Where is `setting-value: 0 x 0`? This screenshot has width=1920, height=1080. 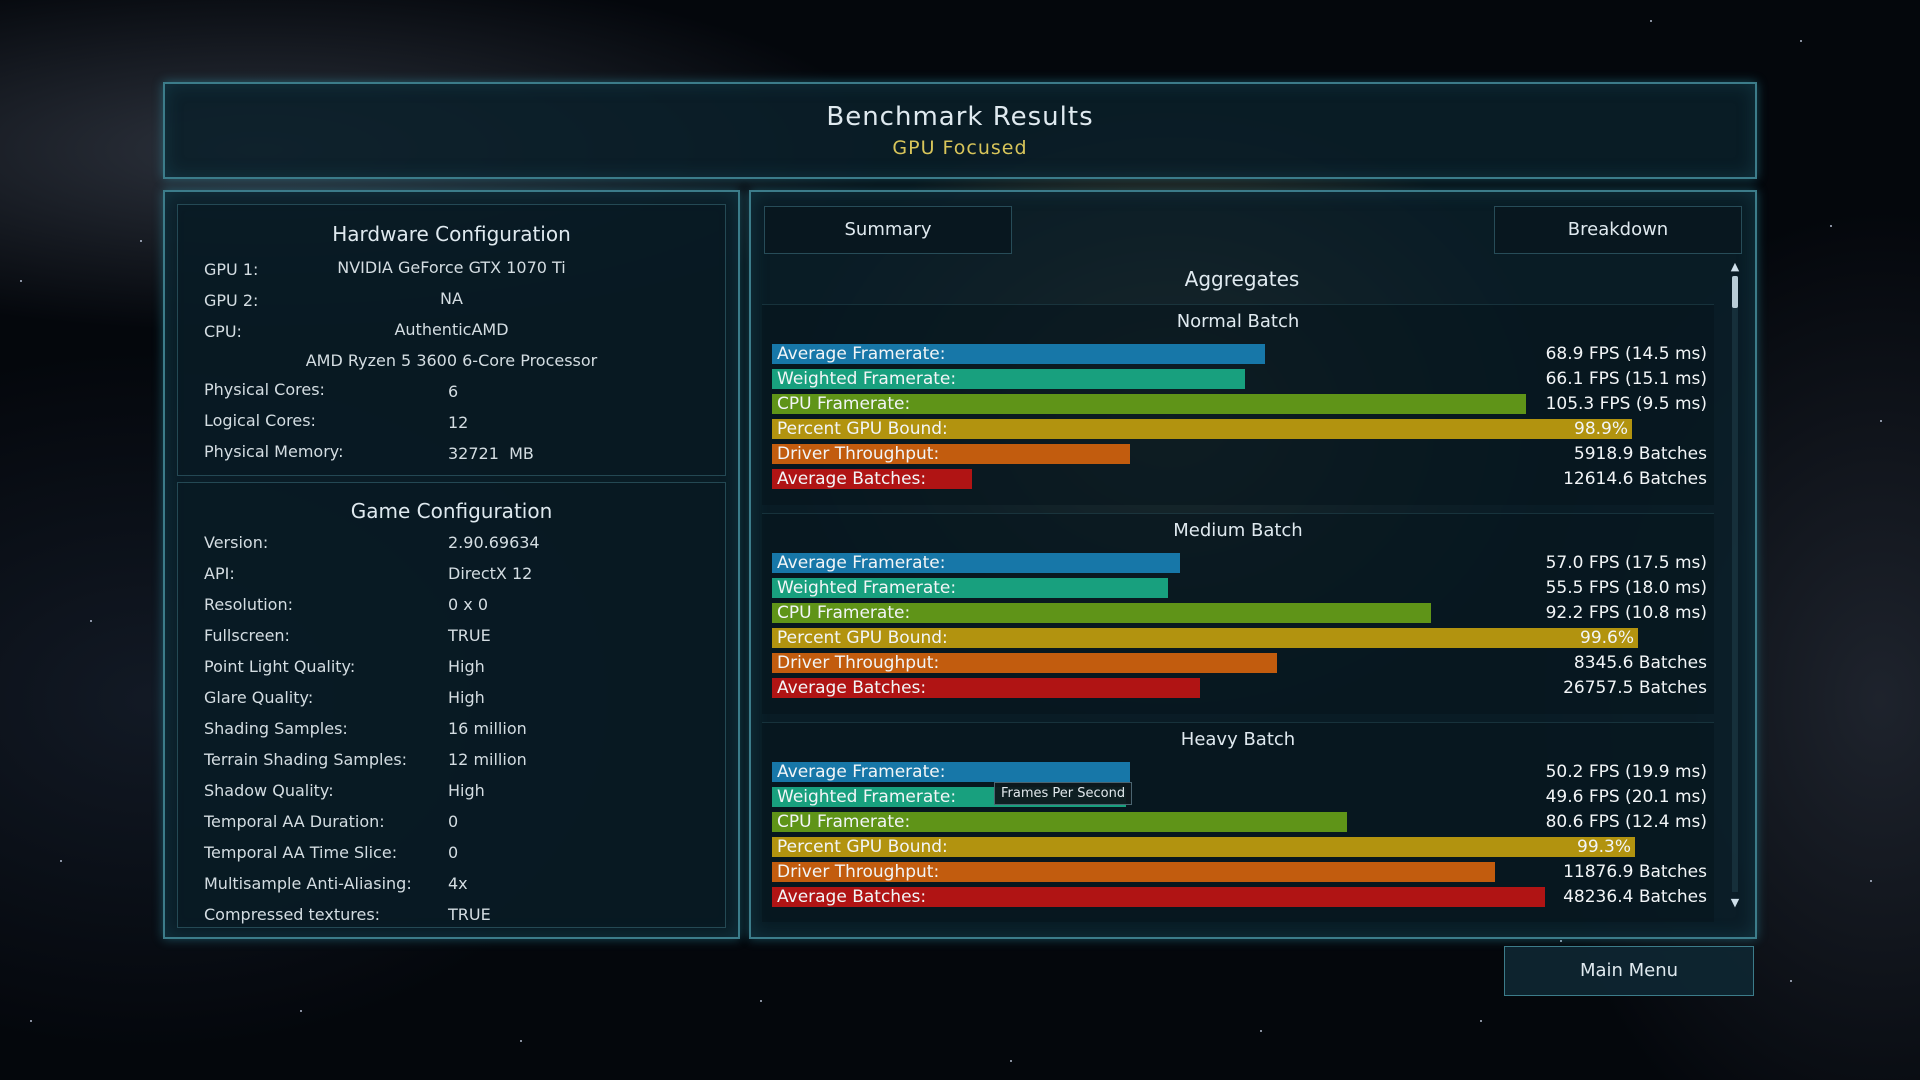 setting-value: 0 x 0 is located at coordinates (468, 604).